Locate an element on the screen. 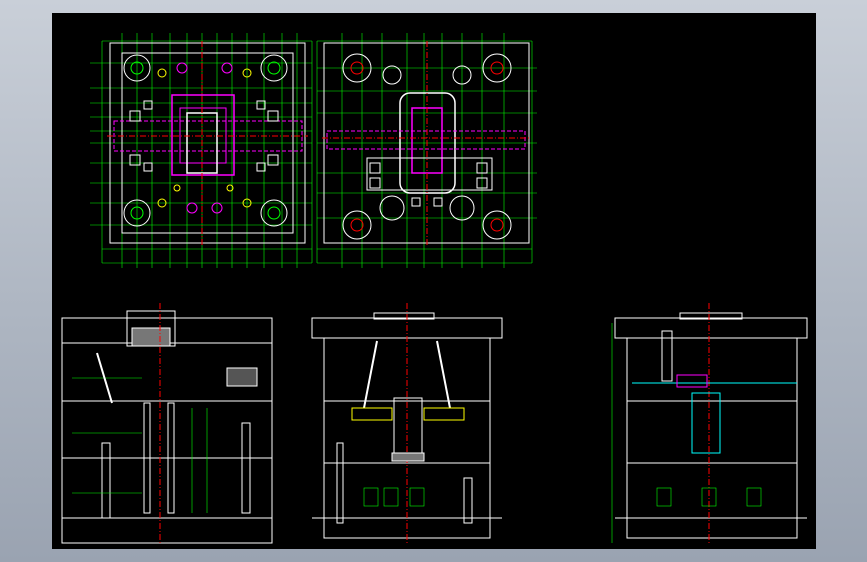 The width and height of the screenshot is (867, 562). section-a-ejector-pins is located at coordinates (176, 460).